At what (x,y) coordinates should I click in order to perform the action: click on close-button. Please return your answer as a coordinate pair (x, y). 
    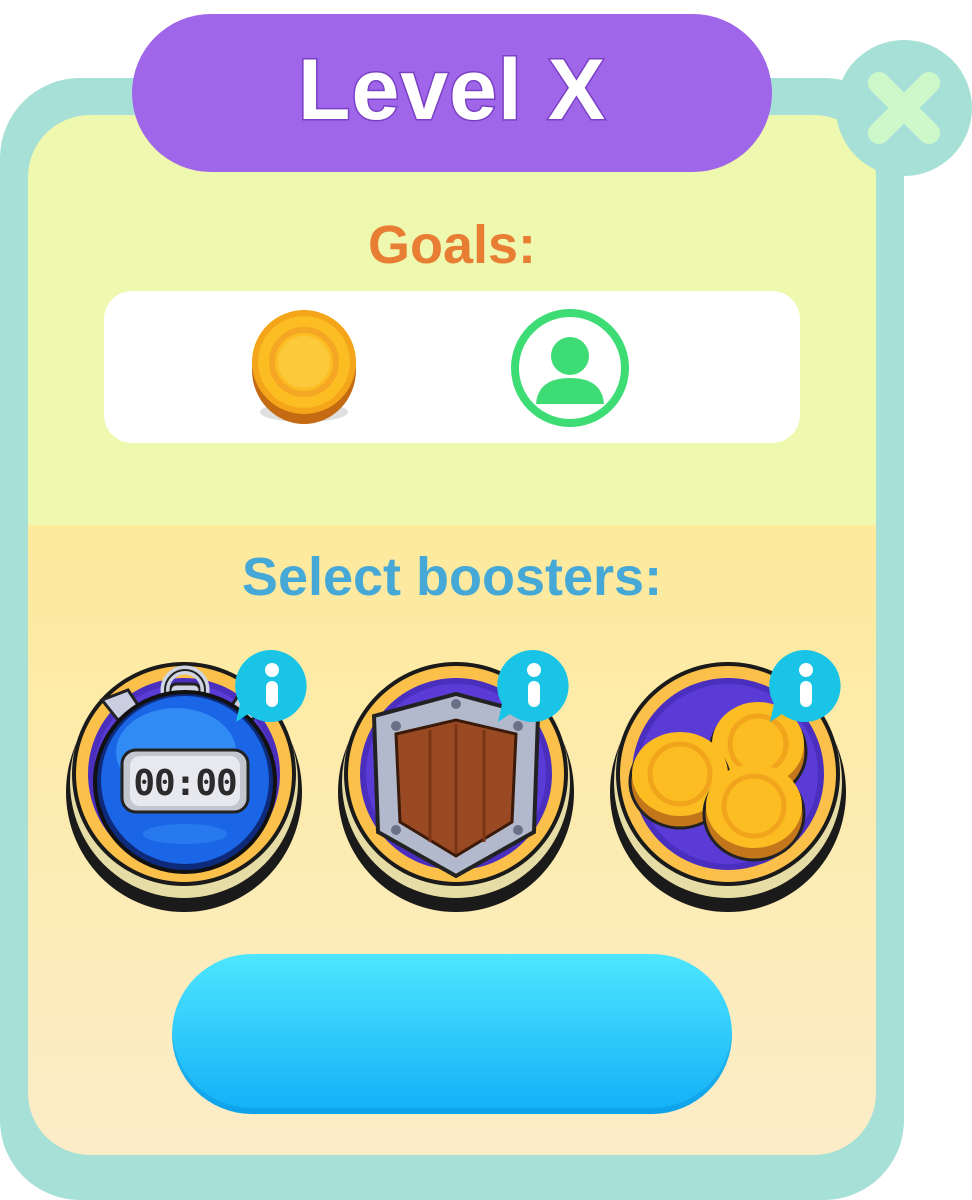
    Looking at the image, I should click on (904, 108).